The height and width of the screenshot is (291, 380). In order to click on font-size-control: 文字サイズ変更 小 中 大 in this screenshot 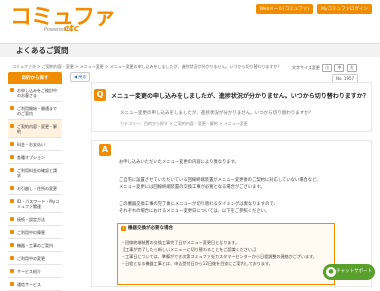, I will do `click(324, 68)`.